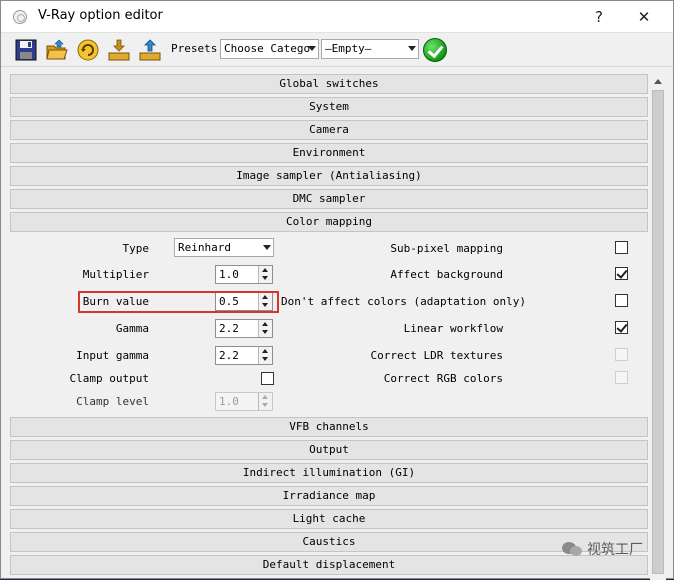  Describe the element at coordinates (88, 50) in the screenshot. I see `reset-icon` at that location.